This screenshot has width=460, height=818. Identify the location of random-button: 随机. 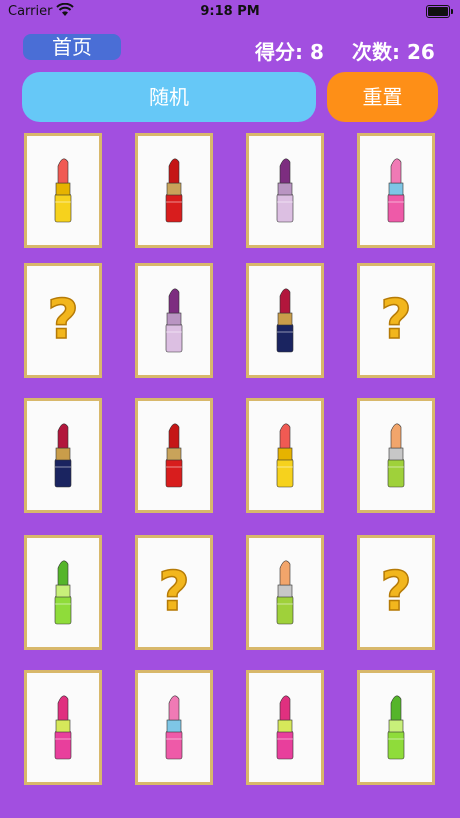
(169, 97).